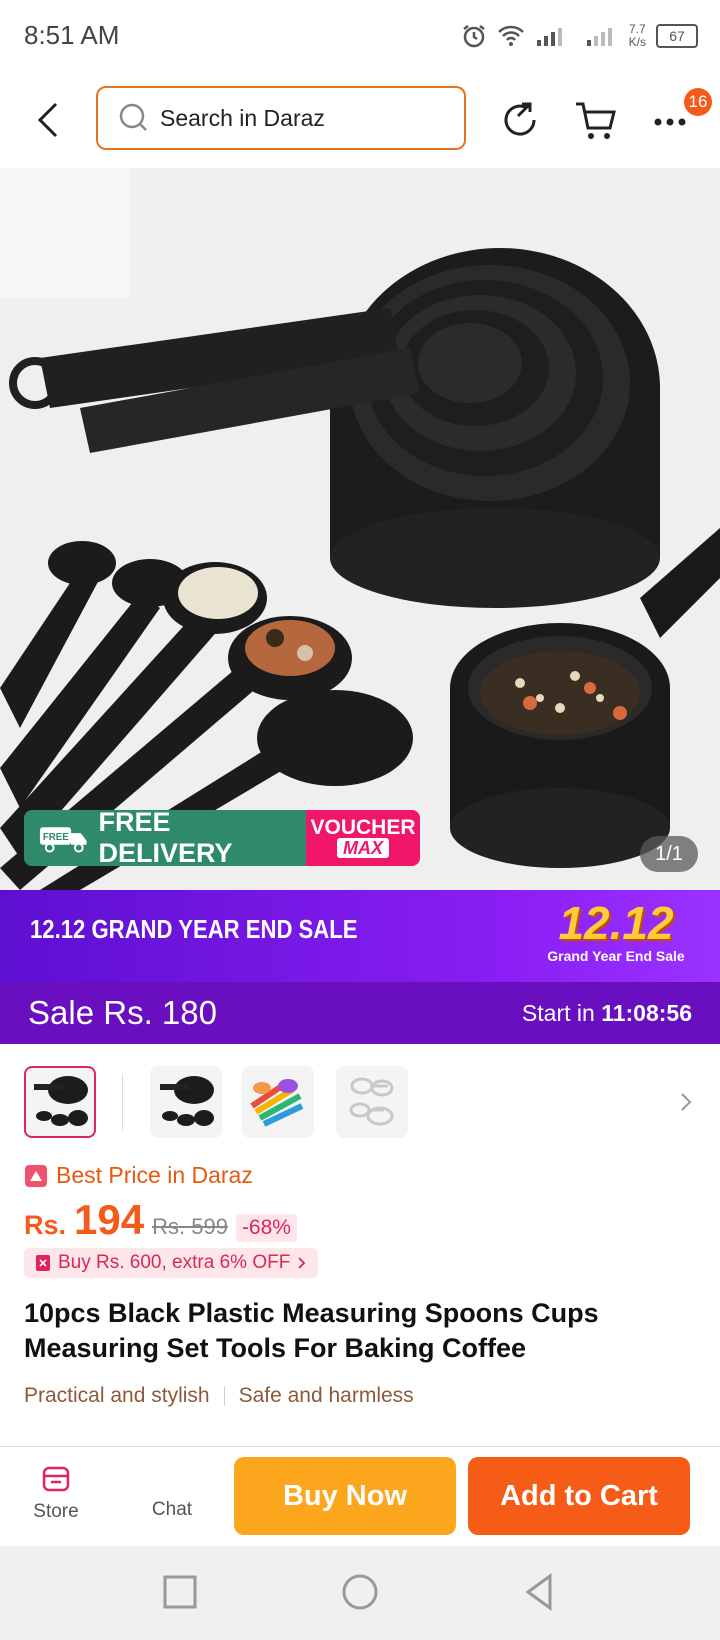 This screenshot has height=1640, width=720. Describe the element at coordinates (194, 929) in the screenshot. I see `sale-title: 12.12 GRAND YEAR END SALE` at that location.